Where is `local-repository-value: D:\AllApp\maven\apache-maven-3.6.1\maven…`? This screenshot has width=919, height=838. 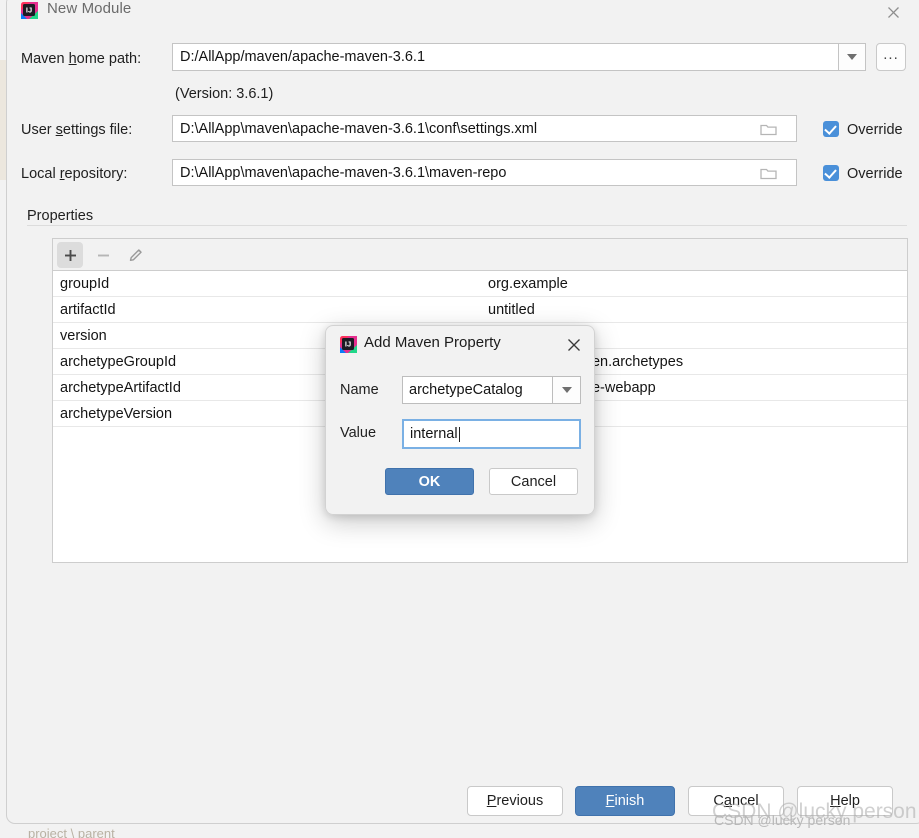
local-repository-value: D:\AllApp\maven\apache-maven-3.6.1\maven… is located at coordinates (343, 172).